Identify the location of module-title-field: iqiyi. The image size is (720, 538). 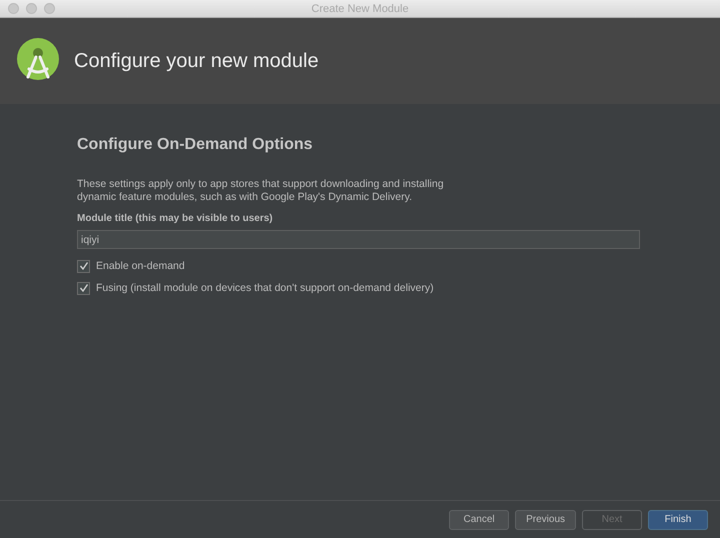
(358, 239).